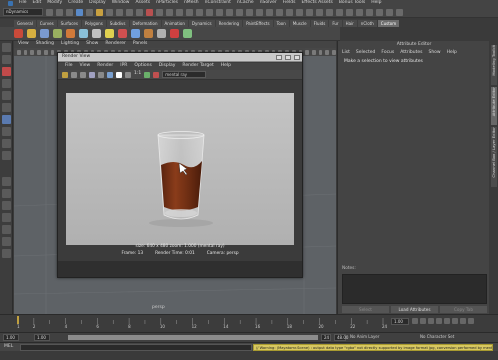 The height and width of the screenshot is (360, 498). What do you see at coordinates (46, 23) in the screenshot?
I see `tab-curves: Curves` at bounding box center [46, 23].